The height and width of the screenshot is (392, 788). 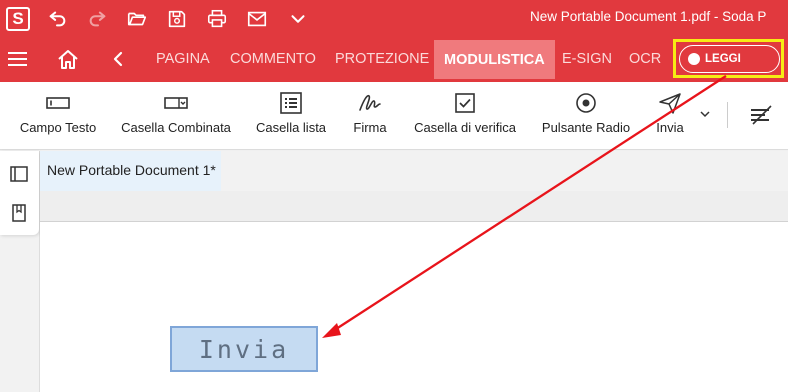 I want to click on combo-box-tool: Casella Combinata, so click(x=176, y=116).